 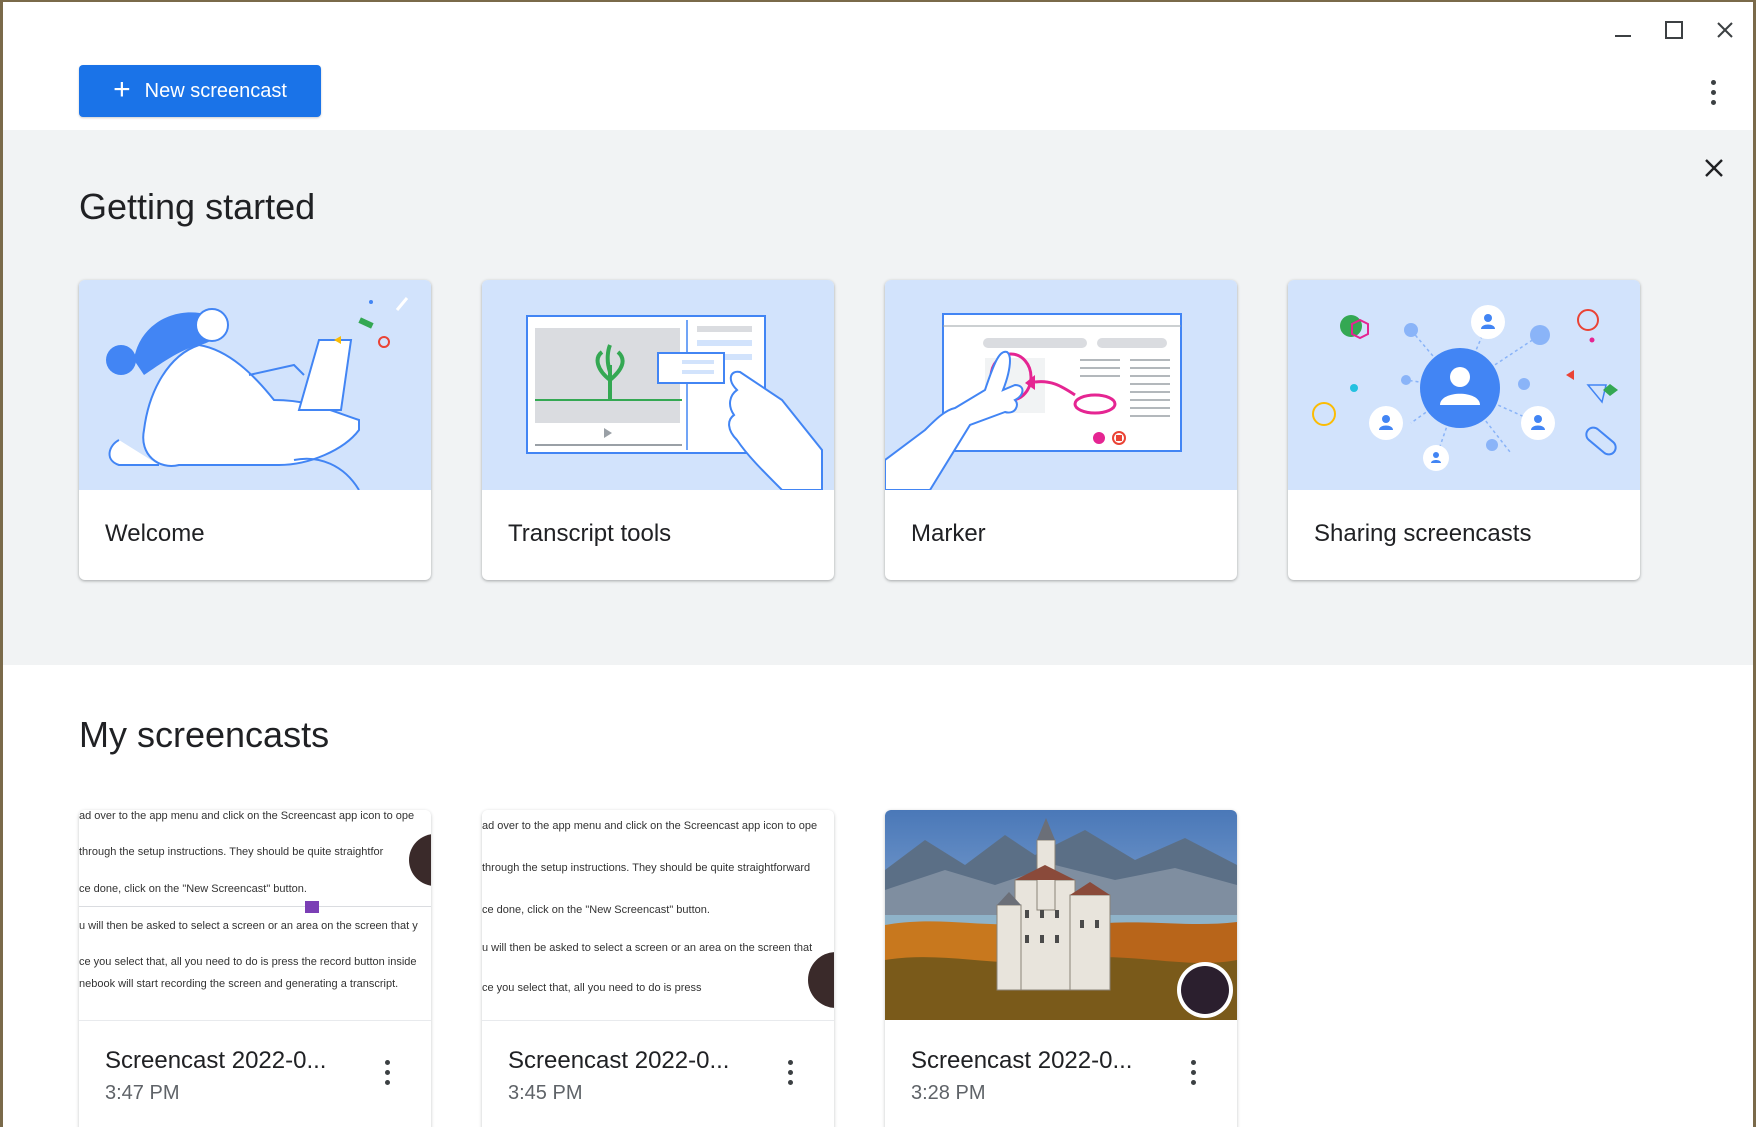 I want to click on more-options-button, so click(x=1713, y=92).